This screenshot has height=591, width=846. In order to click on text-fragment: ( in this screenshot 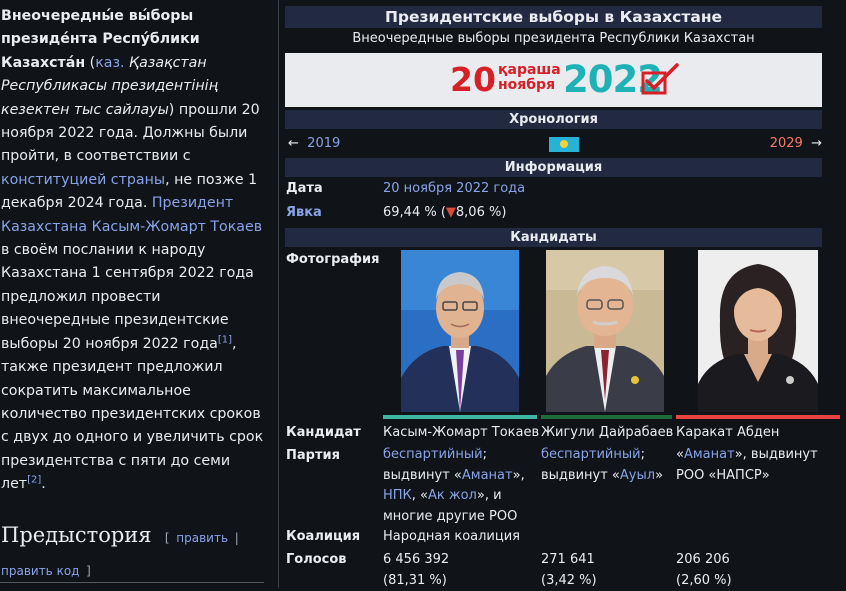, I will do `click(90, 62)`.